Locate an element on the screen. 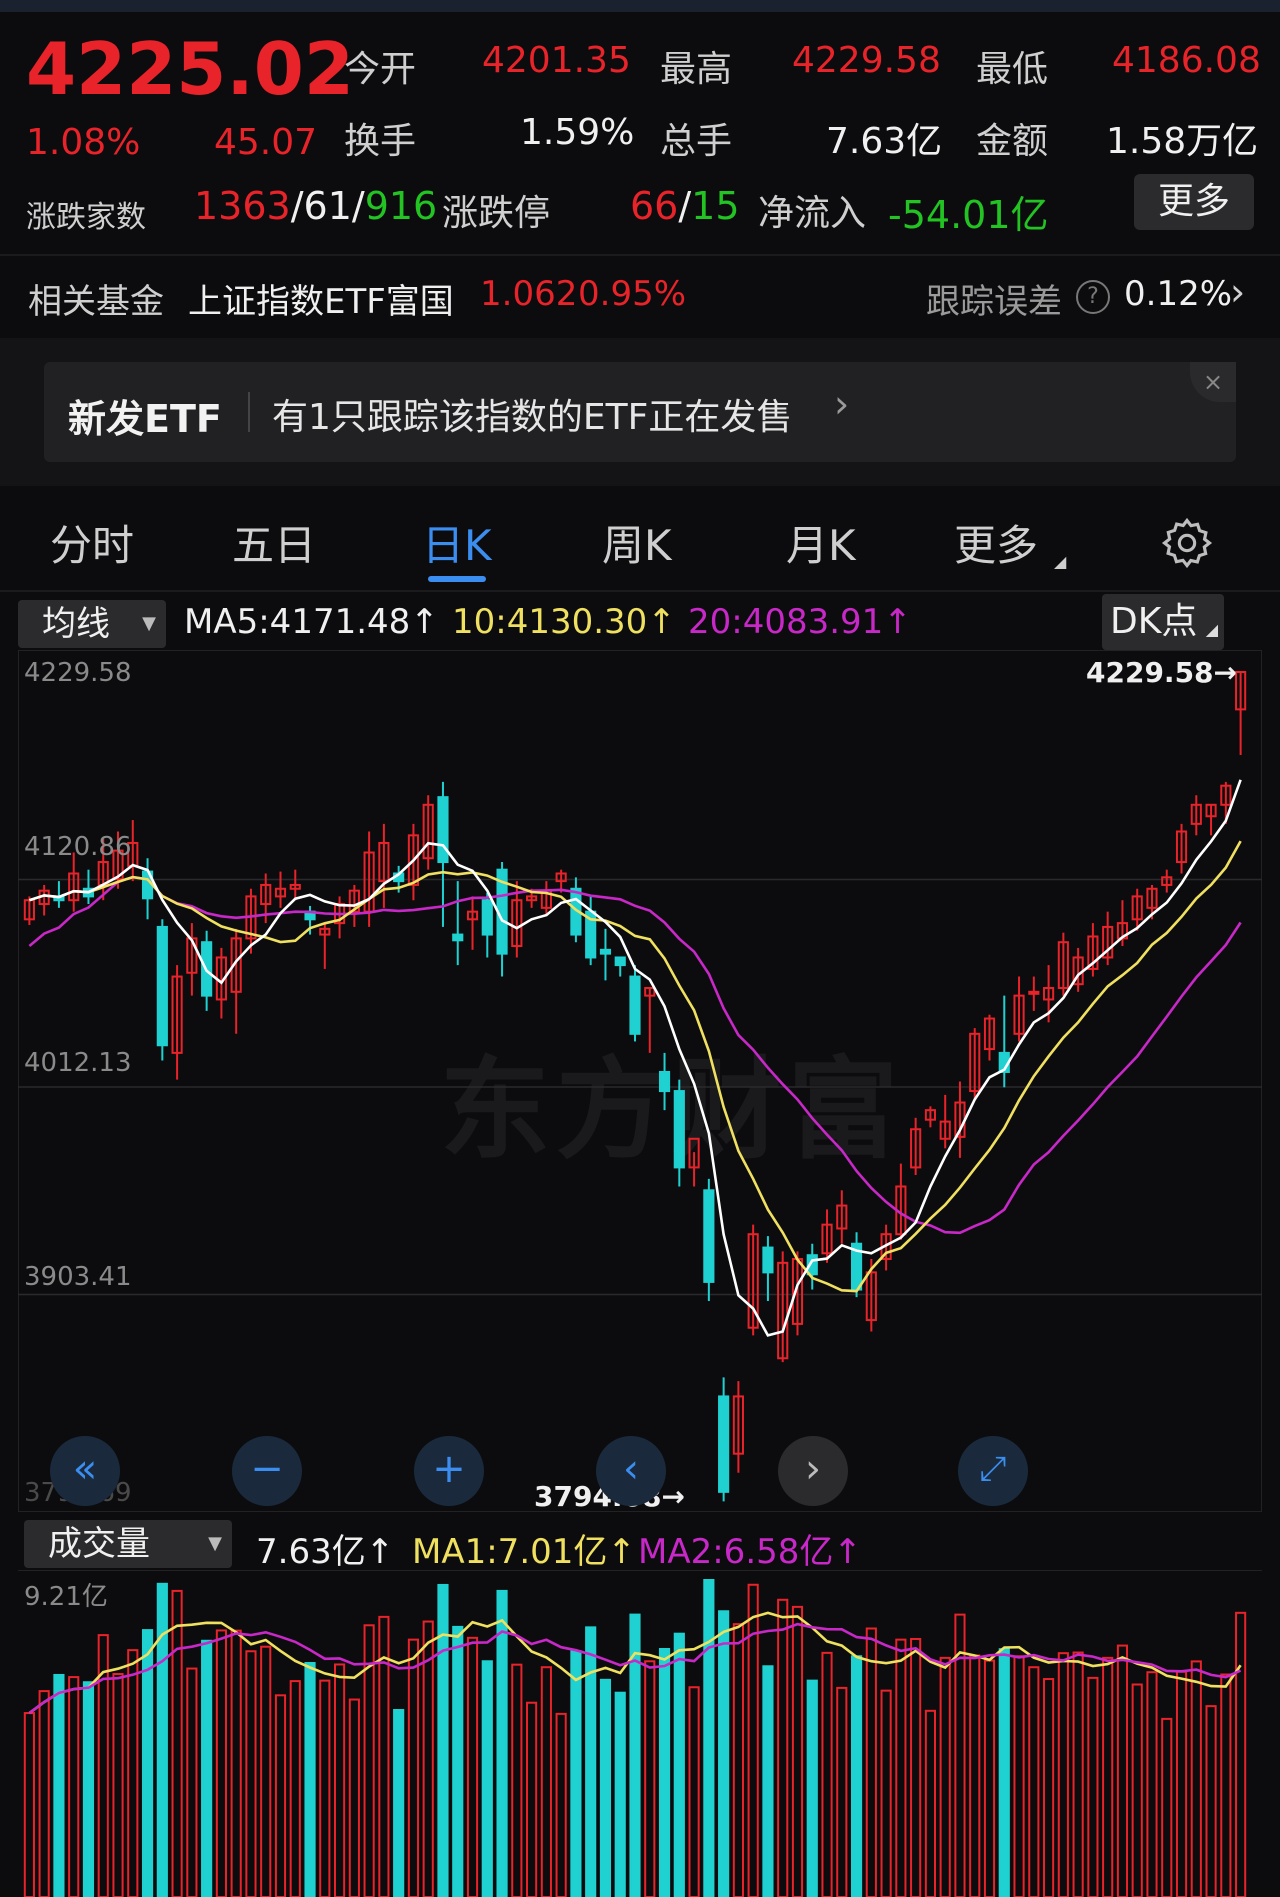 The width and height of the screenshot is (1280, 1897). turnover-value: 1.59% is located at coordinates (577, 132).